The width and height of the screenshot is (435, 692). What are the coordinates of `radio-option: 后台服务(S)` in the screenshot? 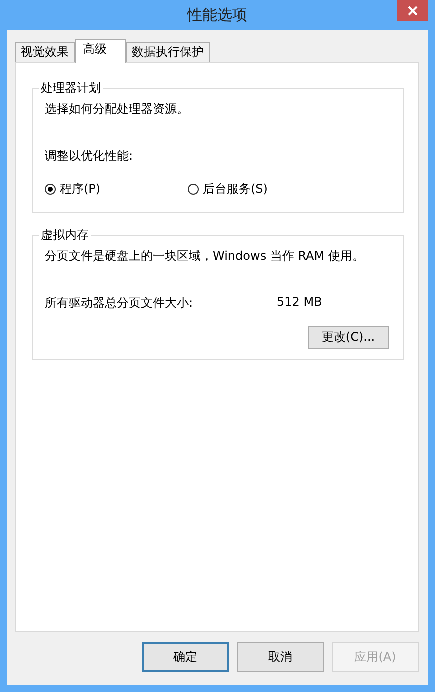 It's located at (259, 189).